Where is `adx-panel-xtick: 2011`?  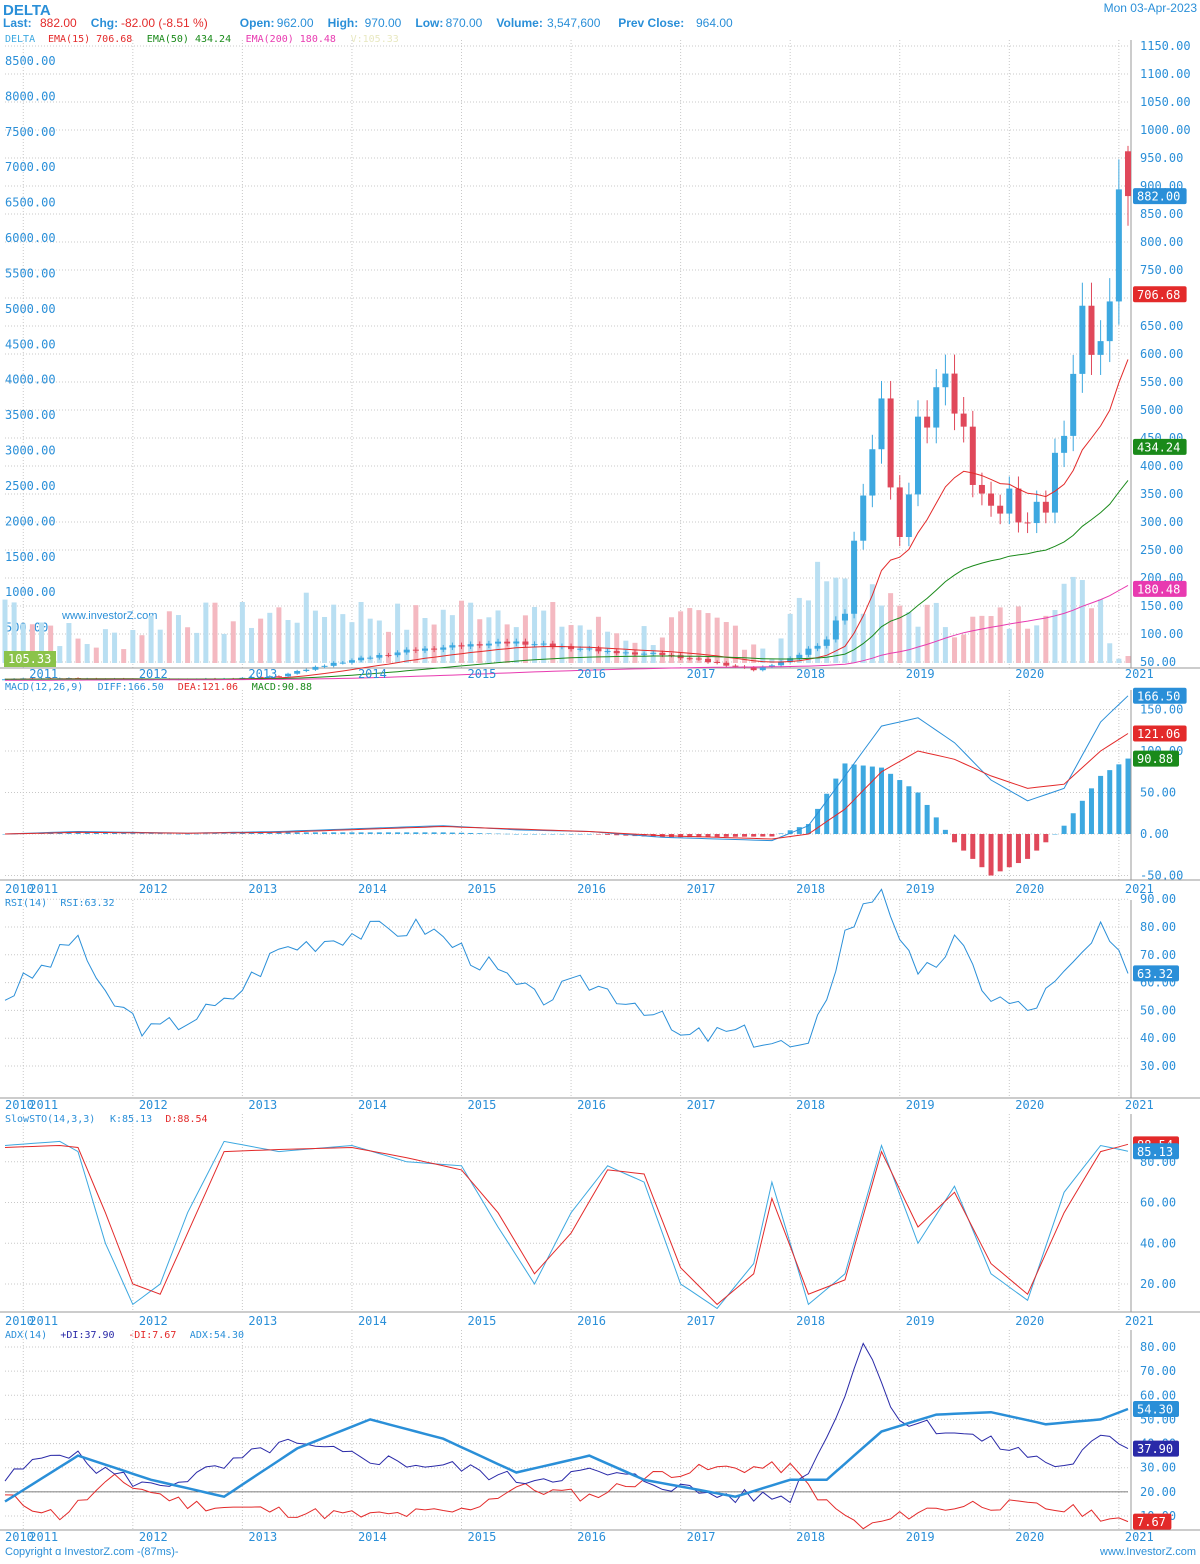
adx-panel-xtick: 2011 is located at coordinates (43, 1537).